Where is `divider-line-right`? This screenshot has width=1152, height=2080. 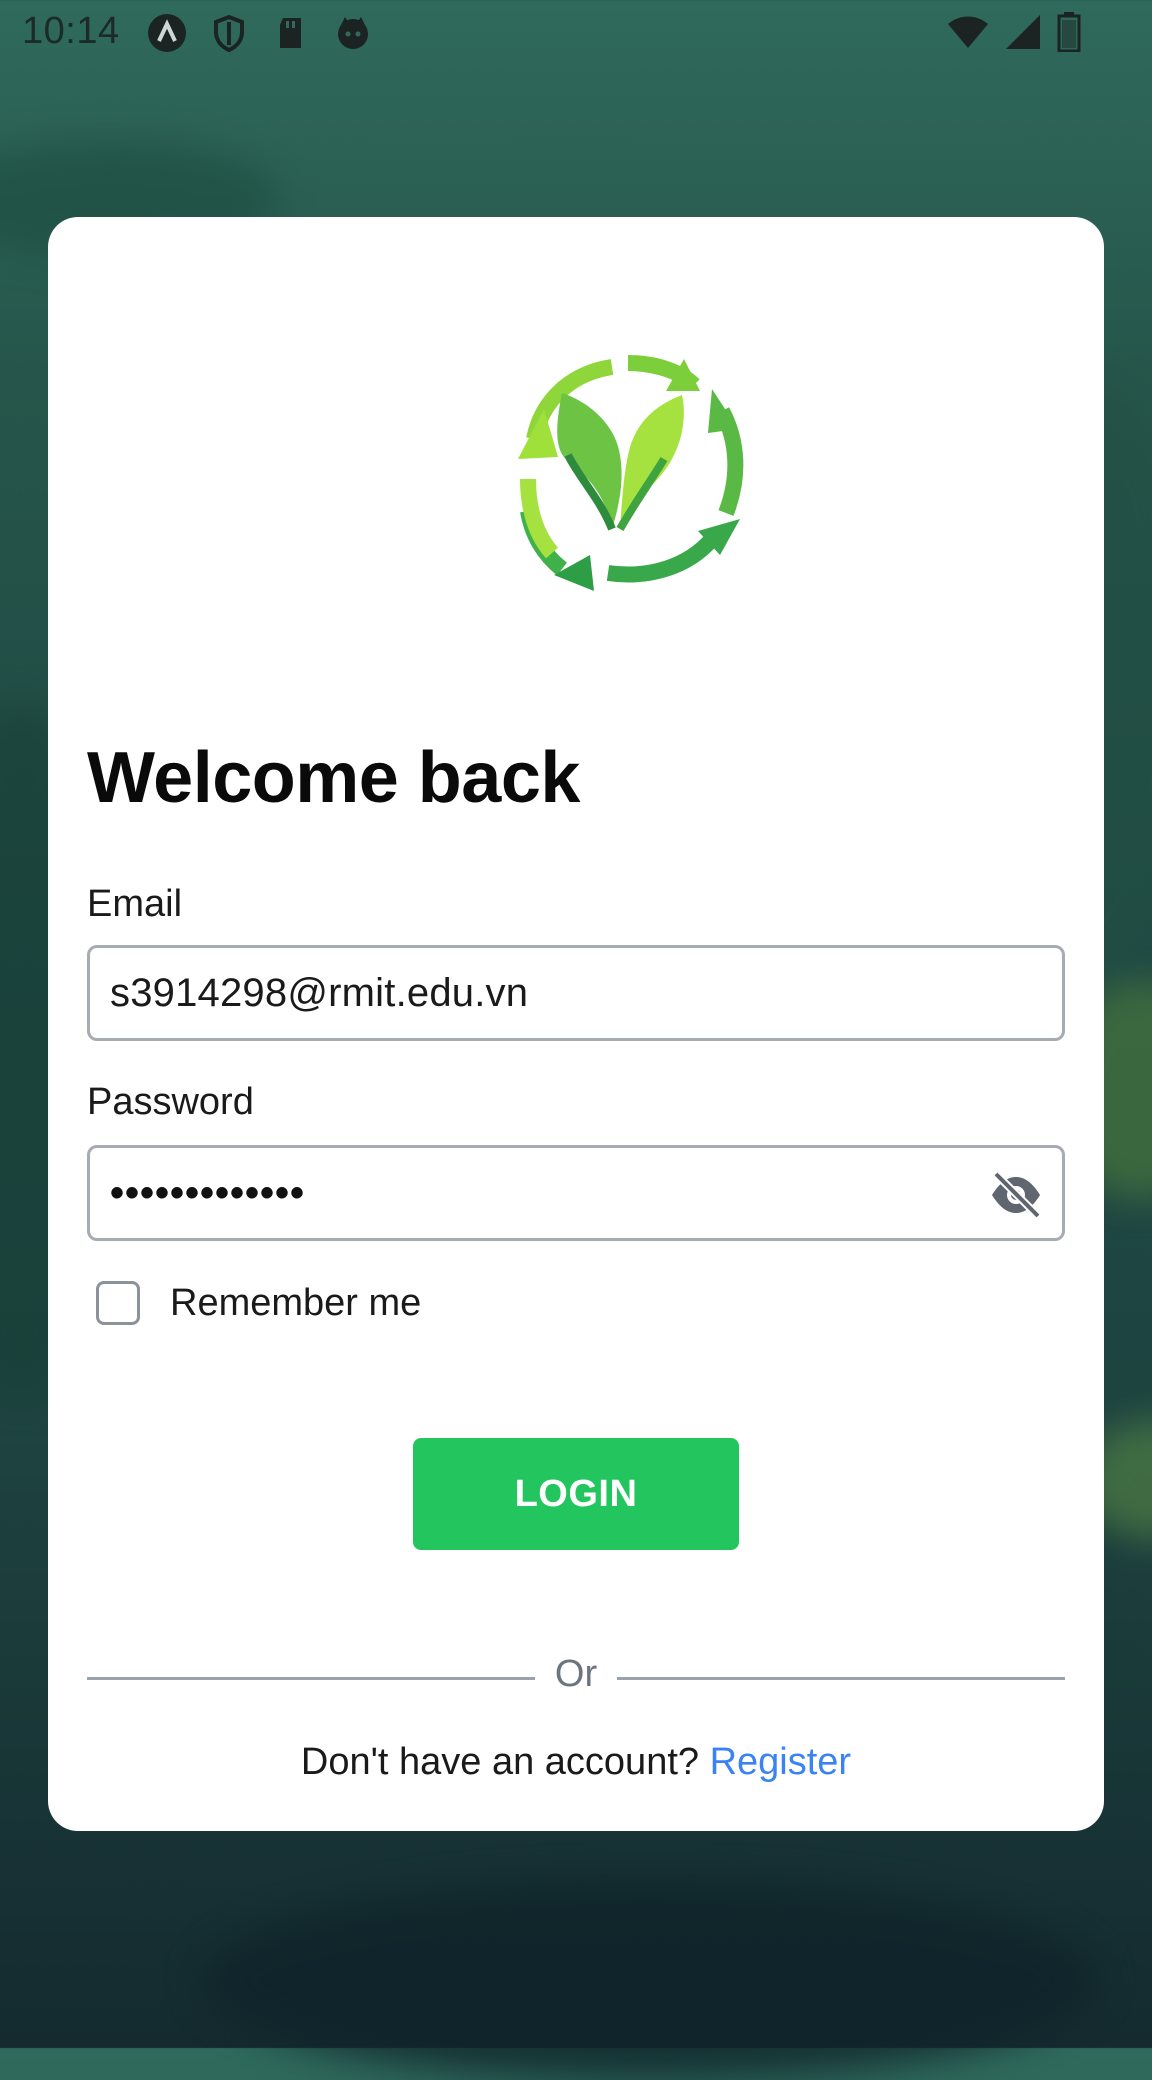 divider-line-right is located at coordinates (841, 1678).